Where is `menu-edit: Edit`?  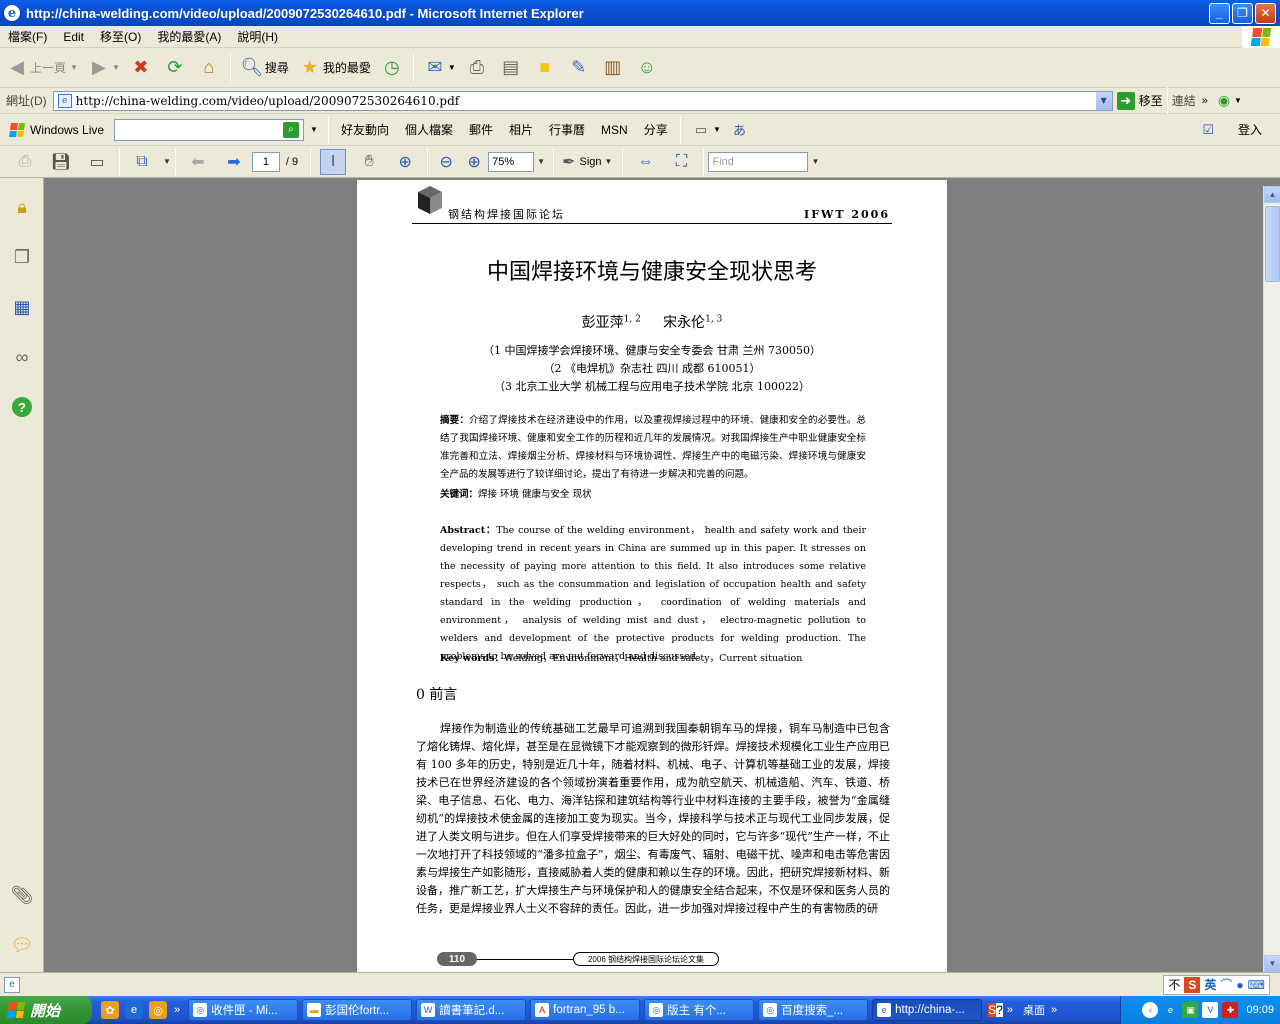
menu-edit: Edit is located at coordinates (73, 37).